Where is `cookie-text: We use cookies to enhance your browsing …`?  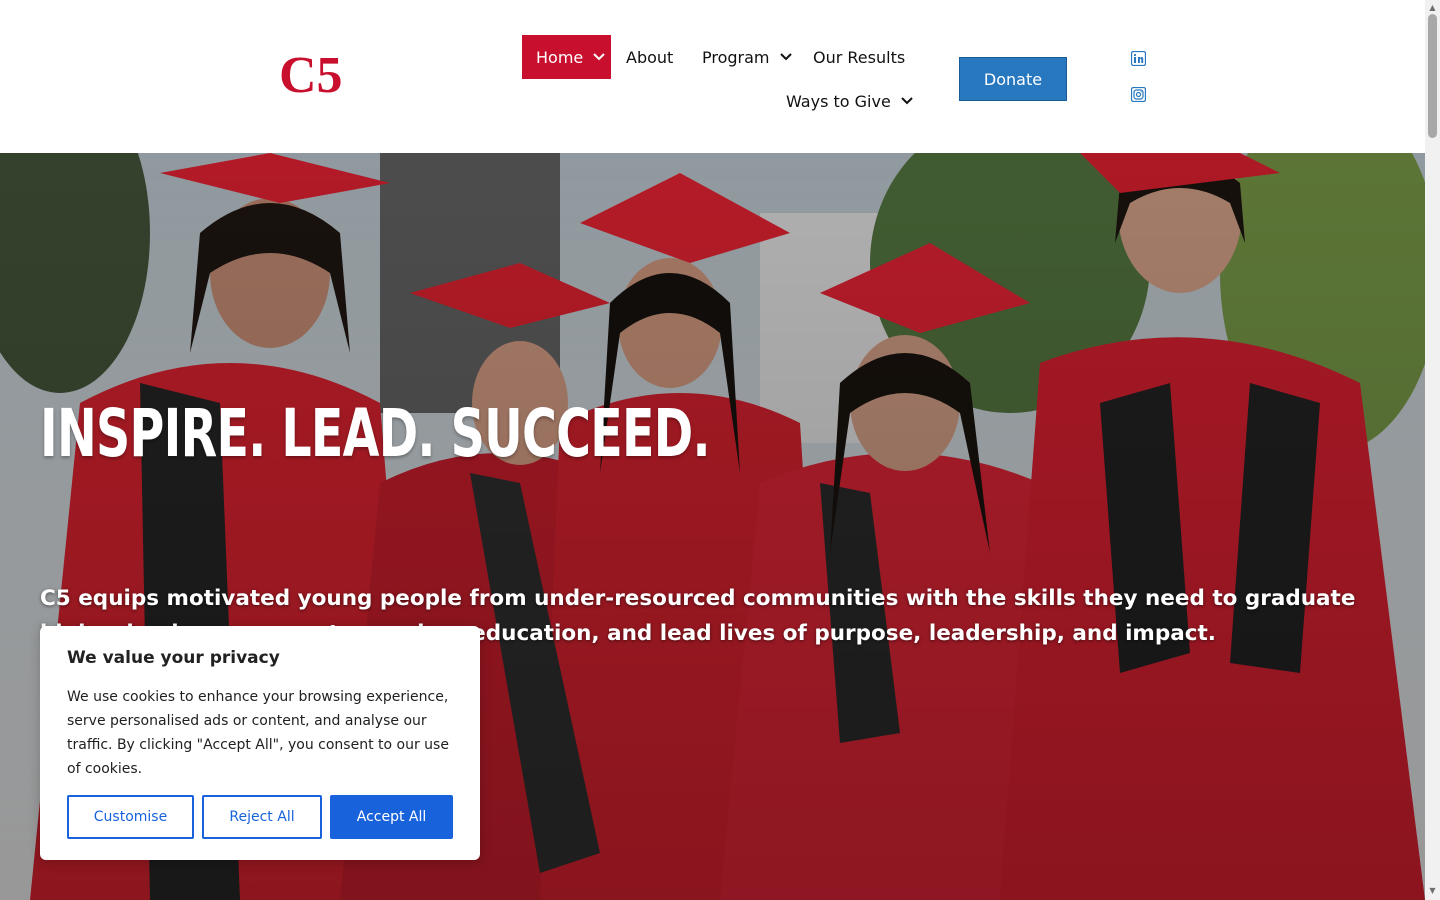 cookie-text: We use cookies to enhance your browsing … is located at coordinates (258, 733).